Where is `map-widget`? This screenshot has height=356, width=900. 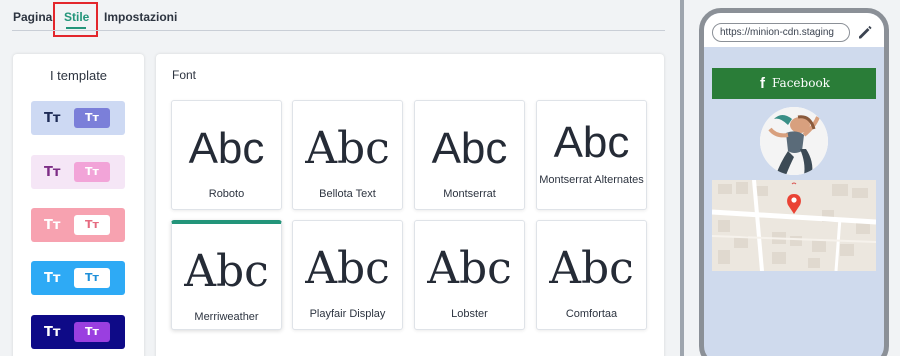 map-widget is located at coordinates (794, 225).